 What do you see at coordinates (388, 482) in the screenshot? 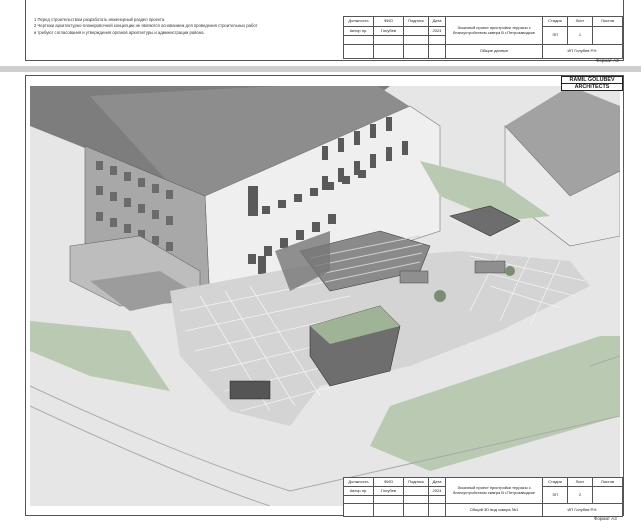
I see `stamp2-h-name: ФИО` at bounding box center [388, 482].